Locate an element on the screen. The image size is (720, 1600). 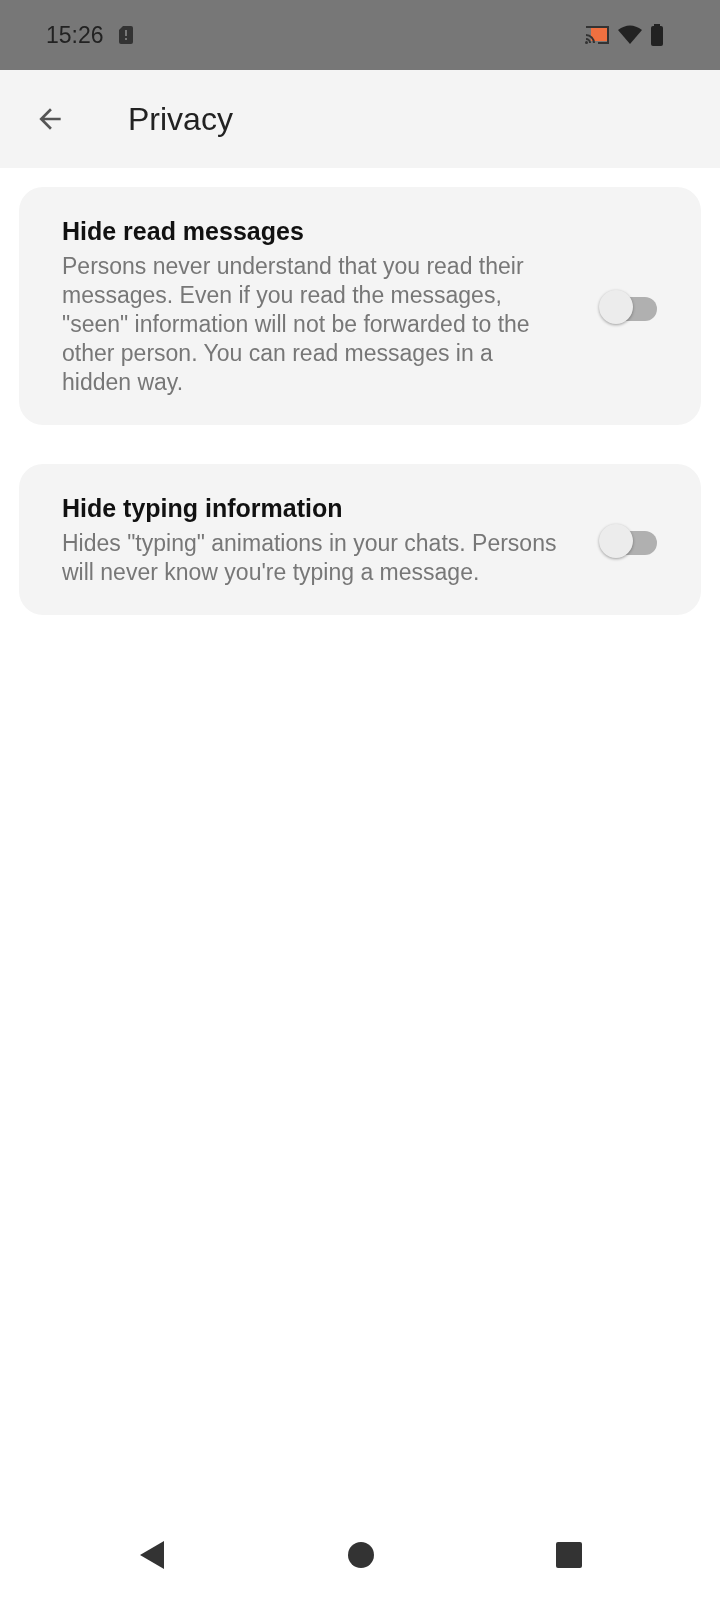
page-title: Privacy is located at coordinates (180, 119).